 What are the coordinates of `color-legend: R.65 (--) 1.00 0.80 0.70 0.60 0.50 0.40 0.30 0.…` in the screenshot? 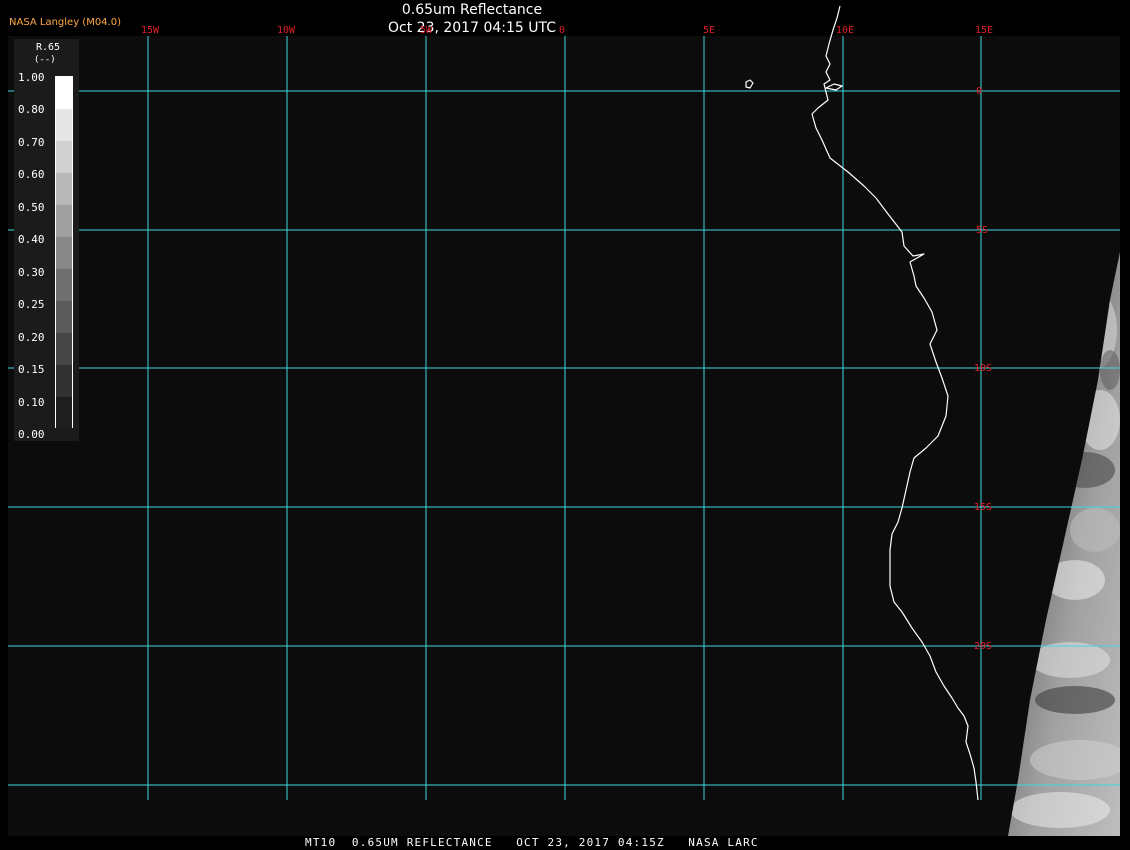 It's located at (46, 240).